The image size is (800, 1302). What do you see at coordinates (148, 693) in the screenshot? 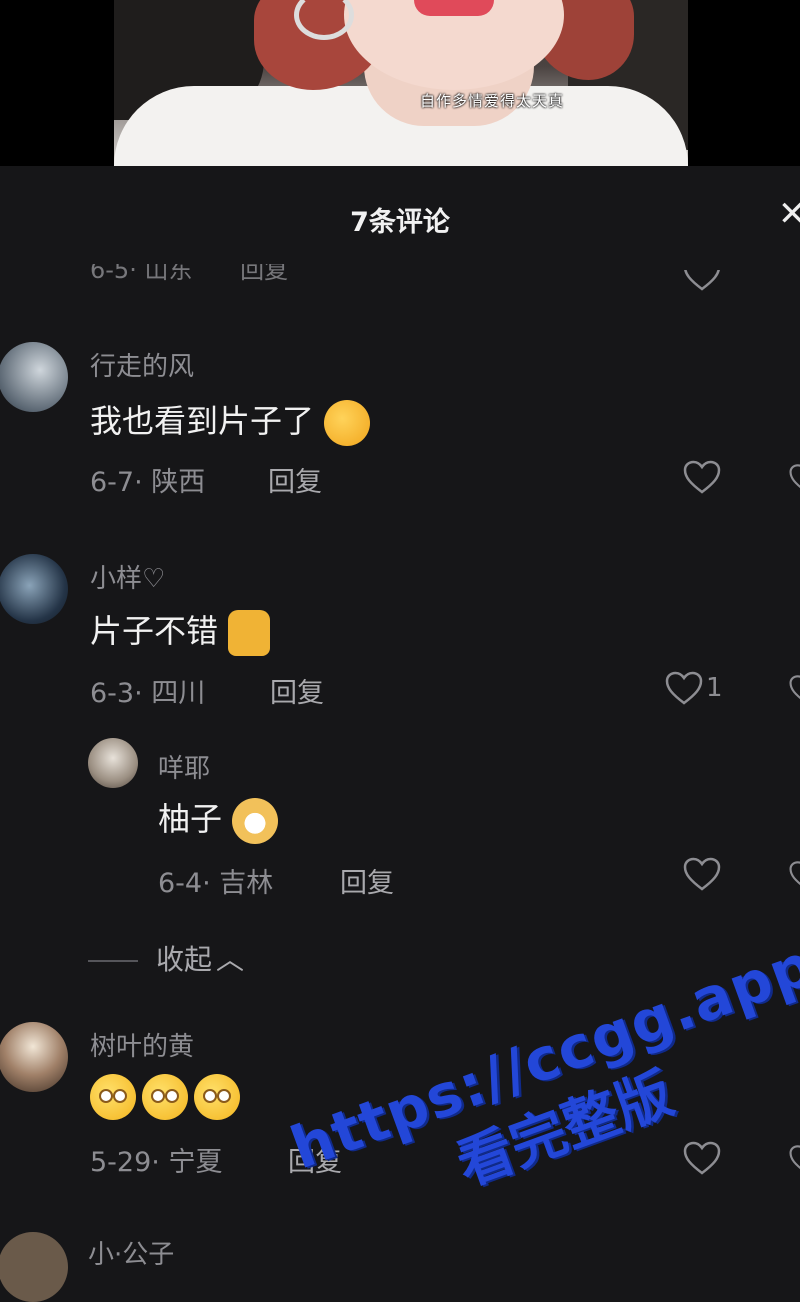
I see `date-location: 6-3· 四川` at bounding box center [148, 693].